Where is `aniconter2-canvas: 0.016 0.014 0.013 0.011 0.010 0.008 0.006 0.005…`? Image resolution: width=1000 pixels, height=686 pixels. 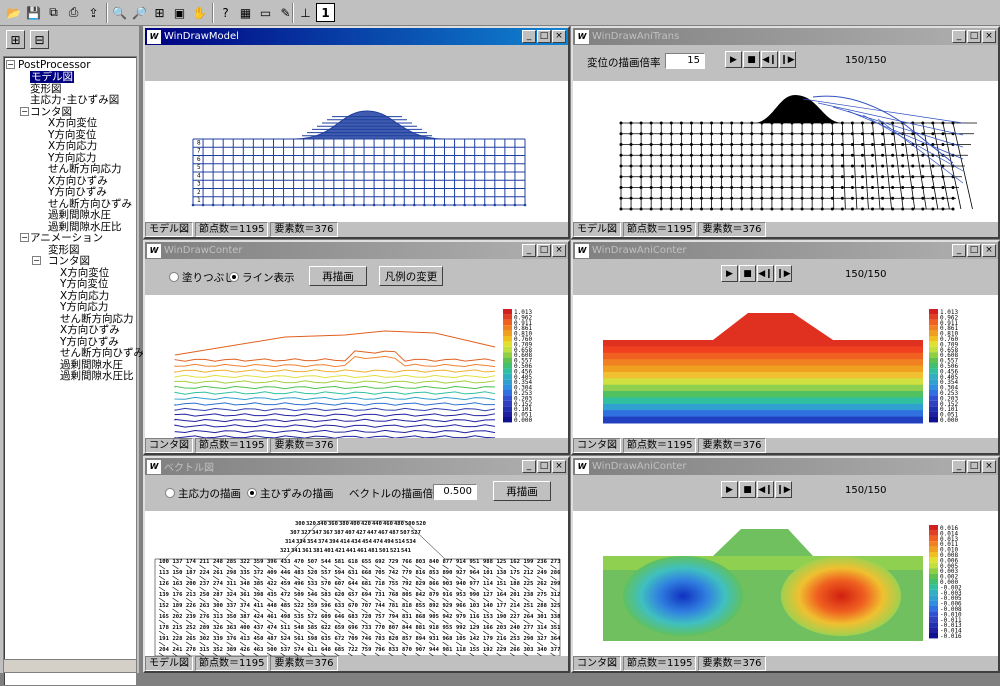 aniconter2-canvas: 0.016 0.014 0.013 0.011 0.010 0.008 0.006 0.005… is located at coordinates (785, 583).